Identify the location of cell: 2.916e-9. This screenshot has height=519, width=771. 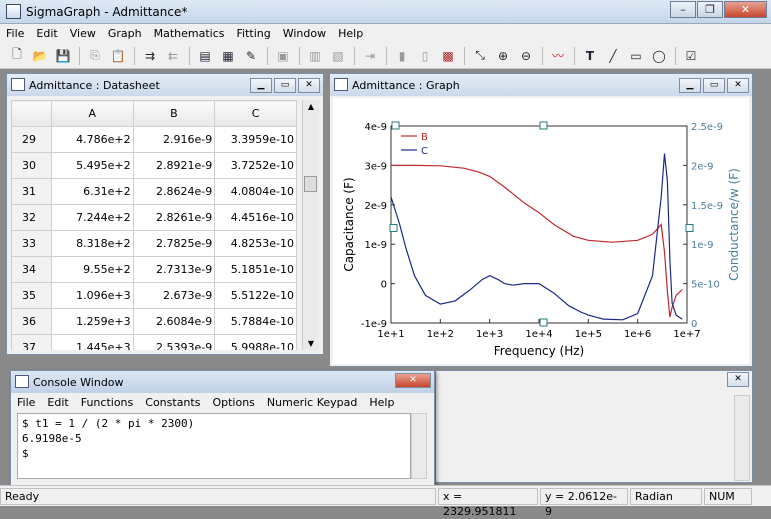
(174, 139).